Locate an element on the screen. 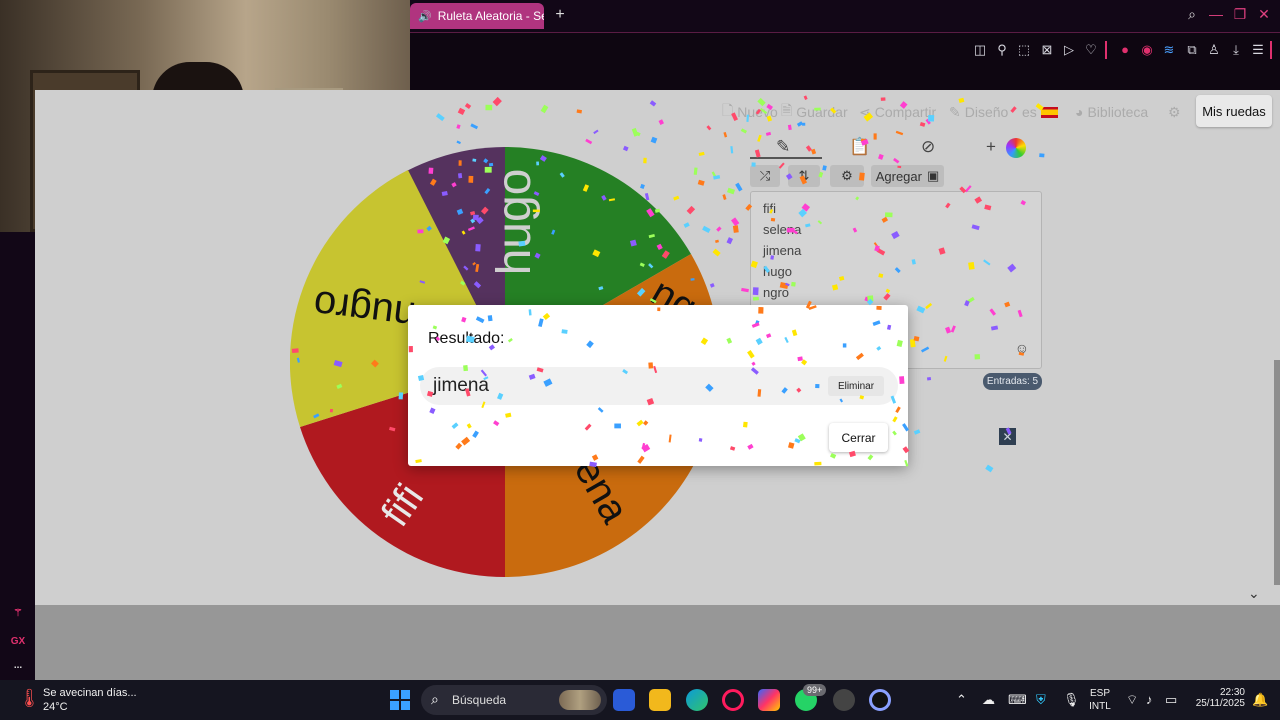 This screenshot has width=1280, height=720. result-dialog: Resultado: jimena Eliminar Cerrar is located at coordinates (658, 385).